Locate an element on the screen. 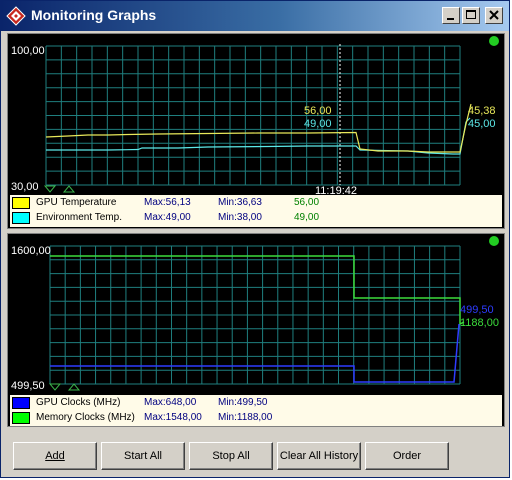 This screenshot has height=480, width=512. y-max-label: 1600,00 is located at coordinates (31, 251).